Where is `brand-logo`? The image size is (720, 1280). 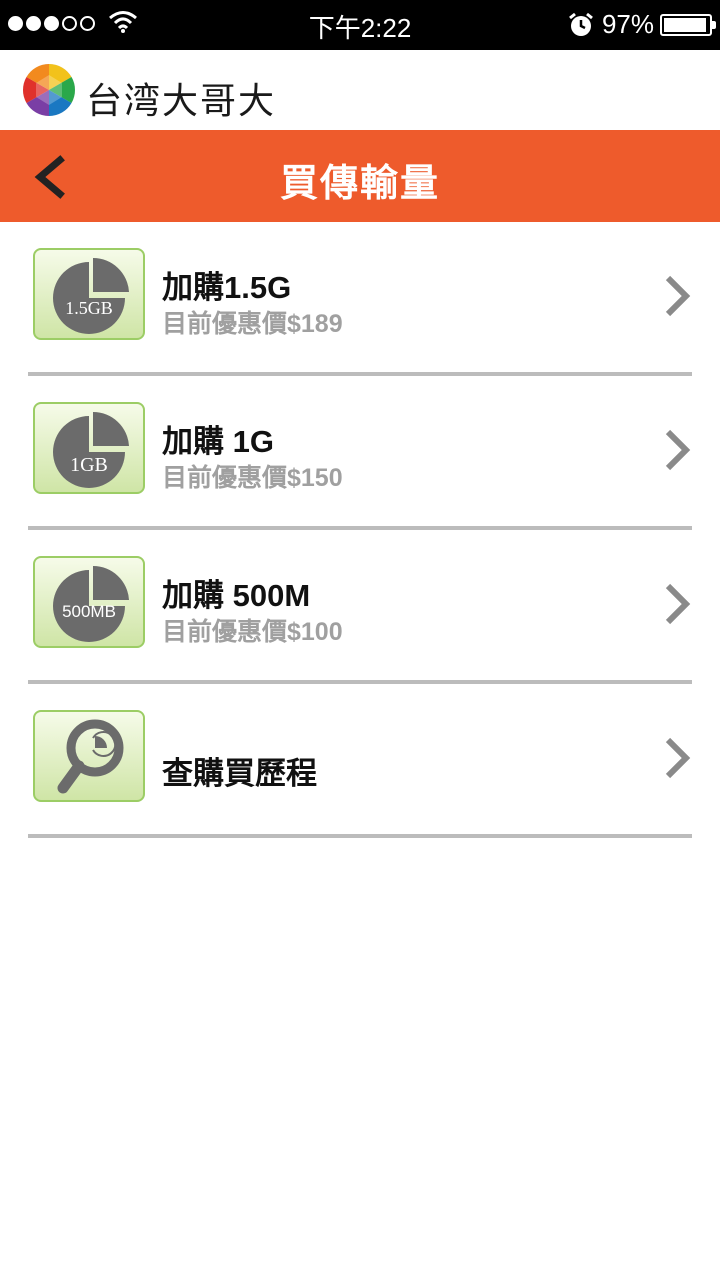 brand-logo is located at coordinates (49, 90).